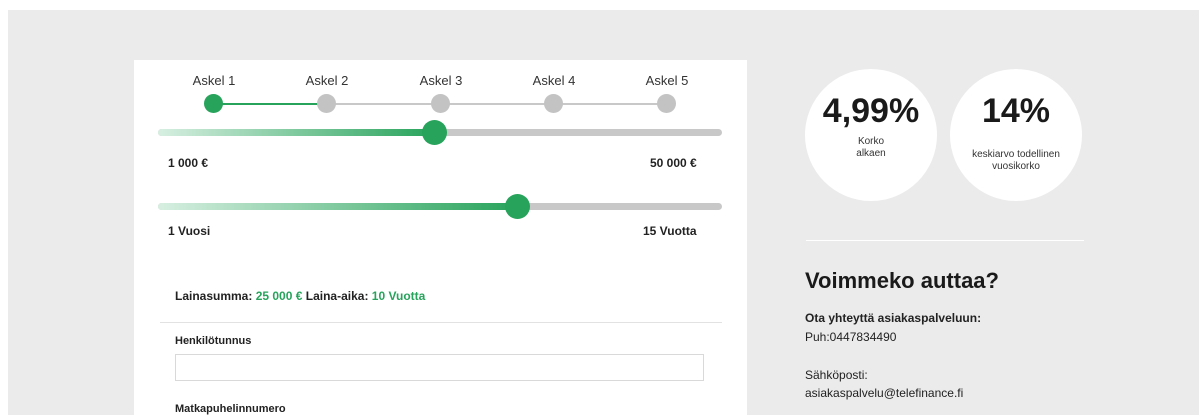 The image size is (1199, 415). I want to click on phone-label: Matkapuhelinnumero, so click(230, 409).